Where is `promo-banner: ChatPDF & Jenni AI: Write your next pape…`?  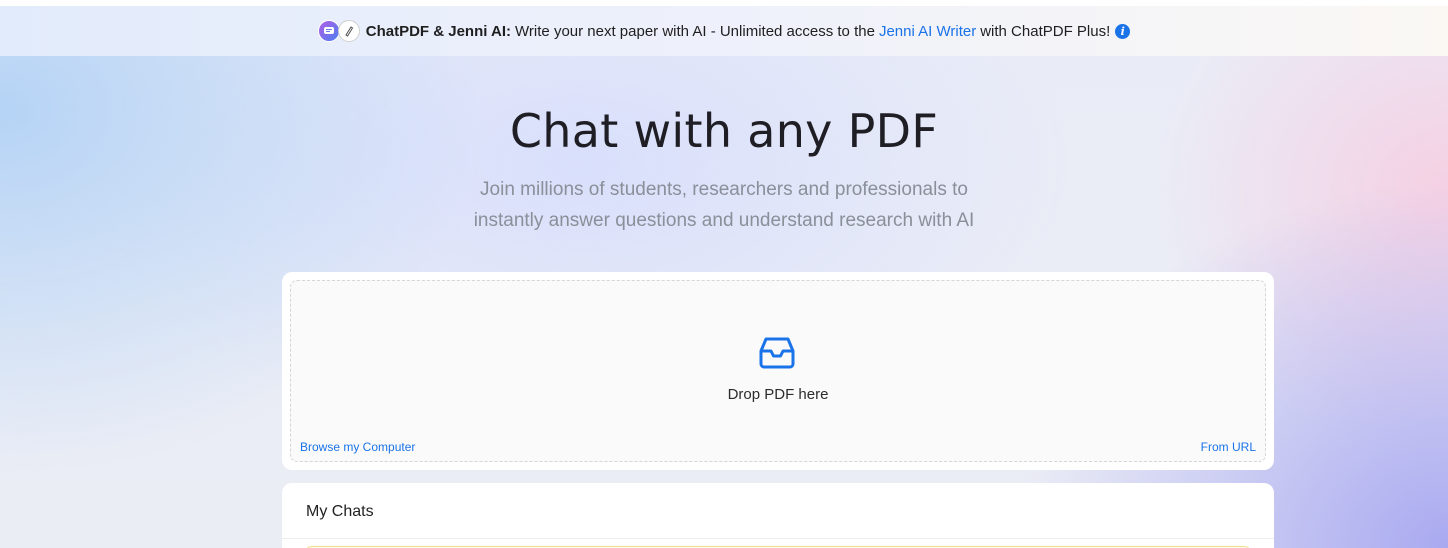
promo-banner: ChatPDF & Jenni AI: Write your next pape… is located at coordinates (724, 31).